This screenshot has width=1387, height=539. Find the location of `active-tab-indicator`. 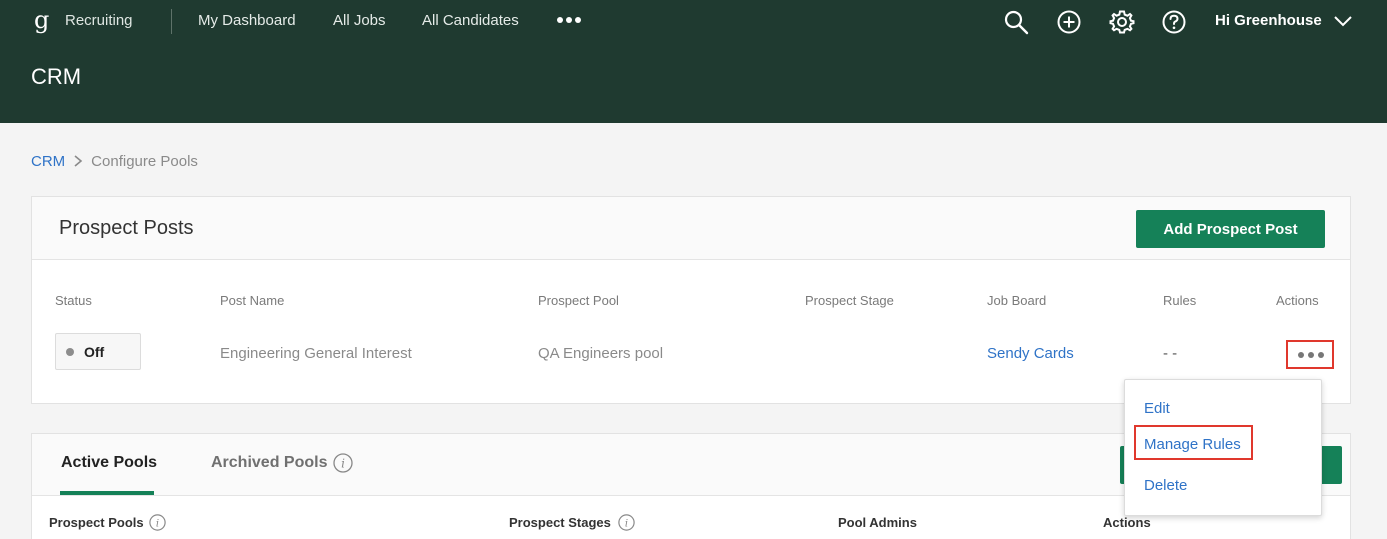

active-tab-indicator is located at coordinates (107, 493).